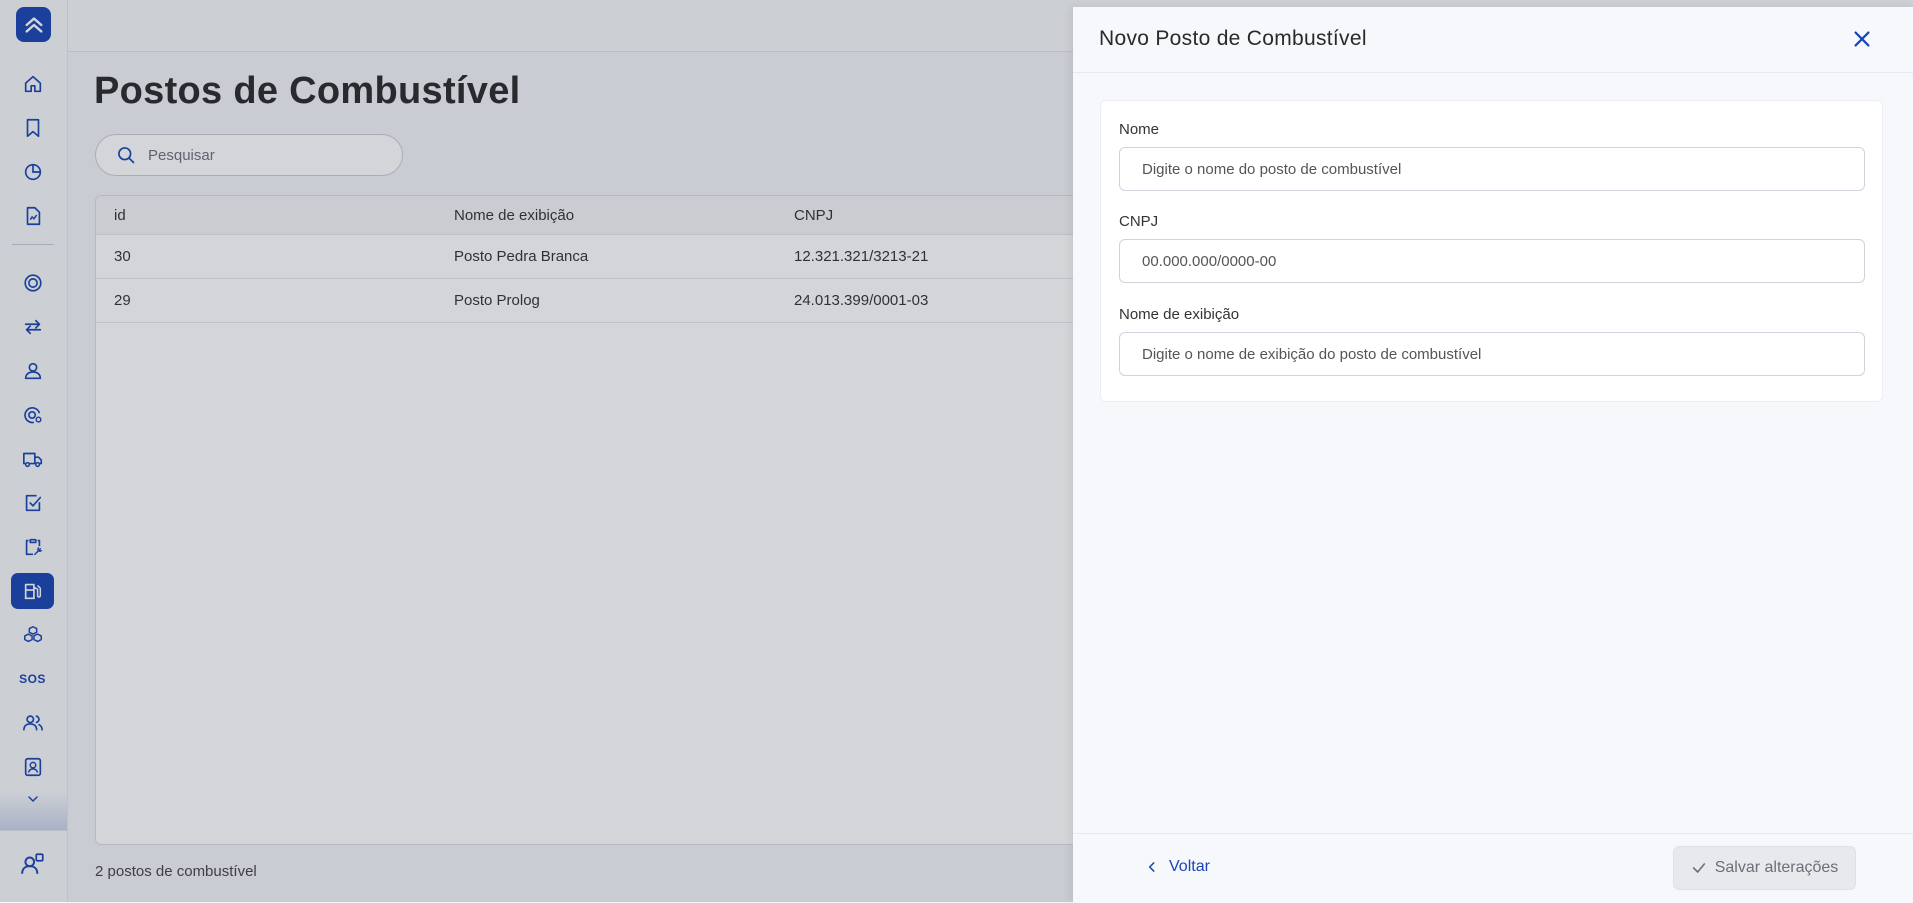 The height and width of the screenshot is (903, 1913). Describe the element at coordinates (1139, 221) in the screenshot. I see `cnpj-label: CNPJ` at that location.